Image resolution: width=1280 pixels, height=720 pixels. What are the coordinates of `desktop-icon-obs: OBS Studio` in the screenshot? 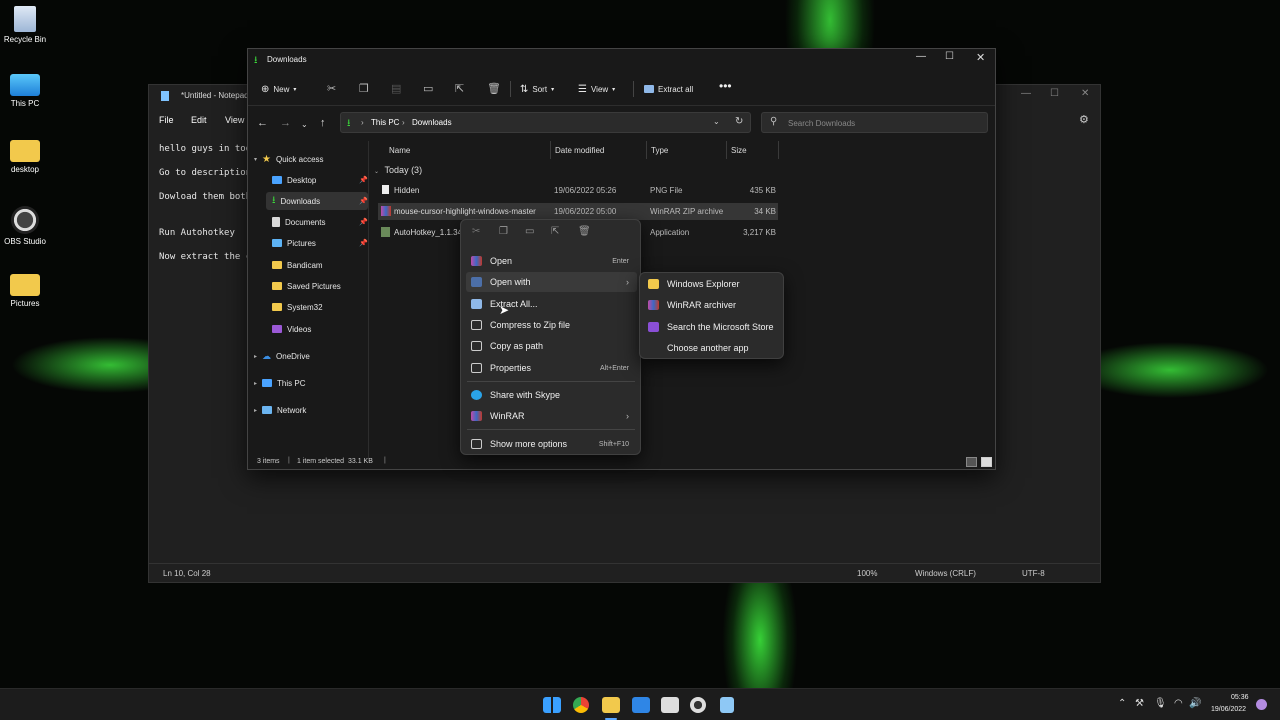 It's located at (25, 226).